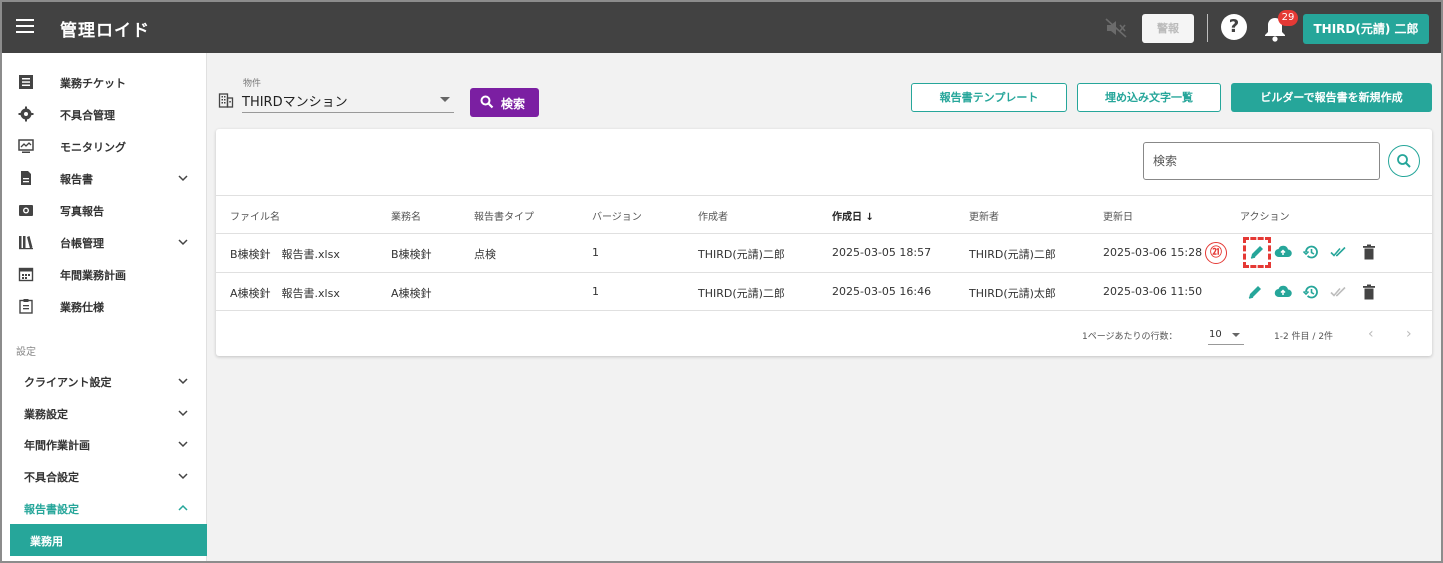  What do you see at coordinates (504, 215) in the screenshot?
I see `column-header-type: 報告書タイプ` at bounding box center [504, 215].